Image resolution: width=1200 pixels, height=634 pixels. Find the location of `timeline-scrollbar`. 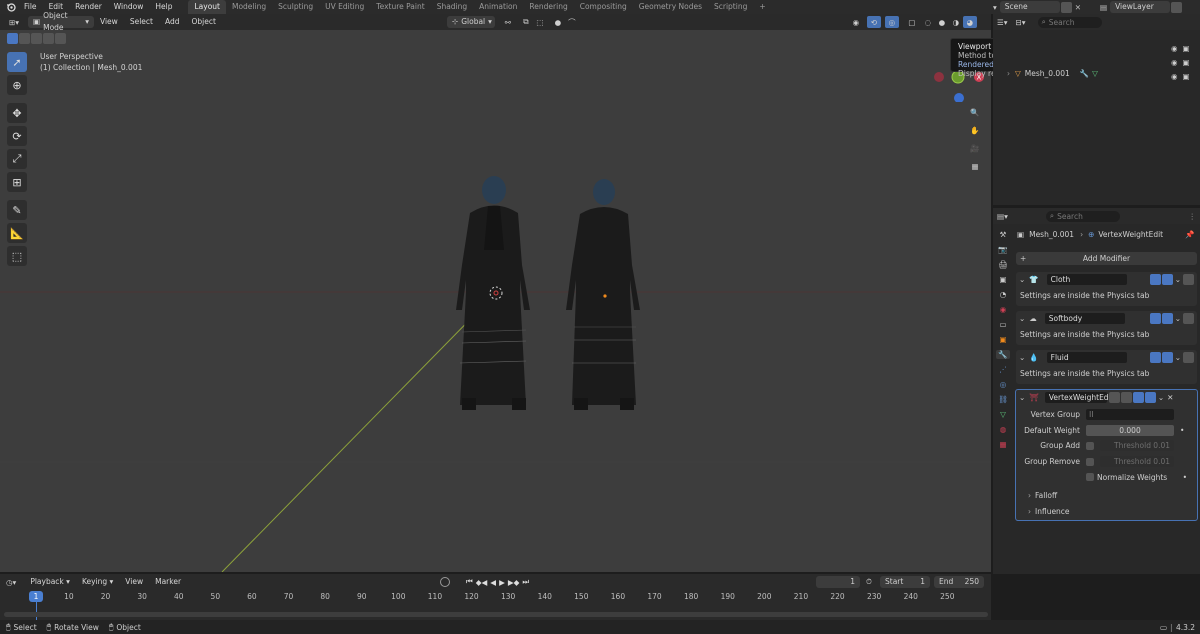

timeline-scrollbar is located at coordinates (496, 614).